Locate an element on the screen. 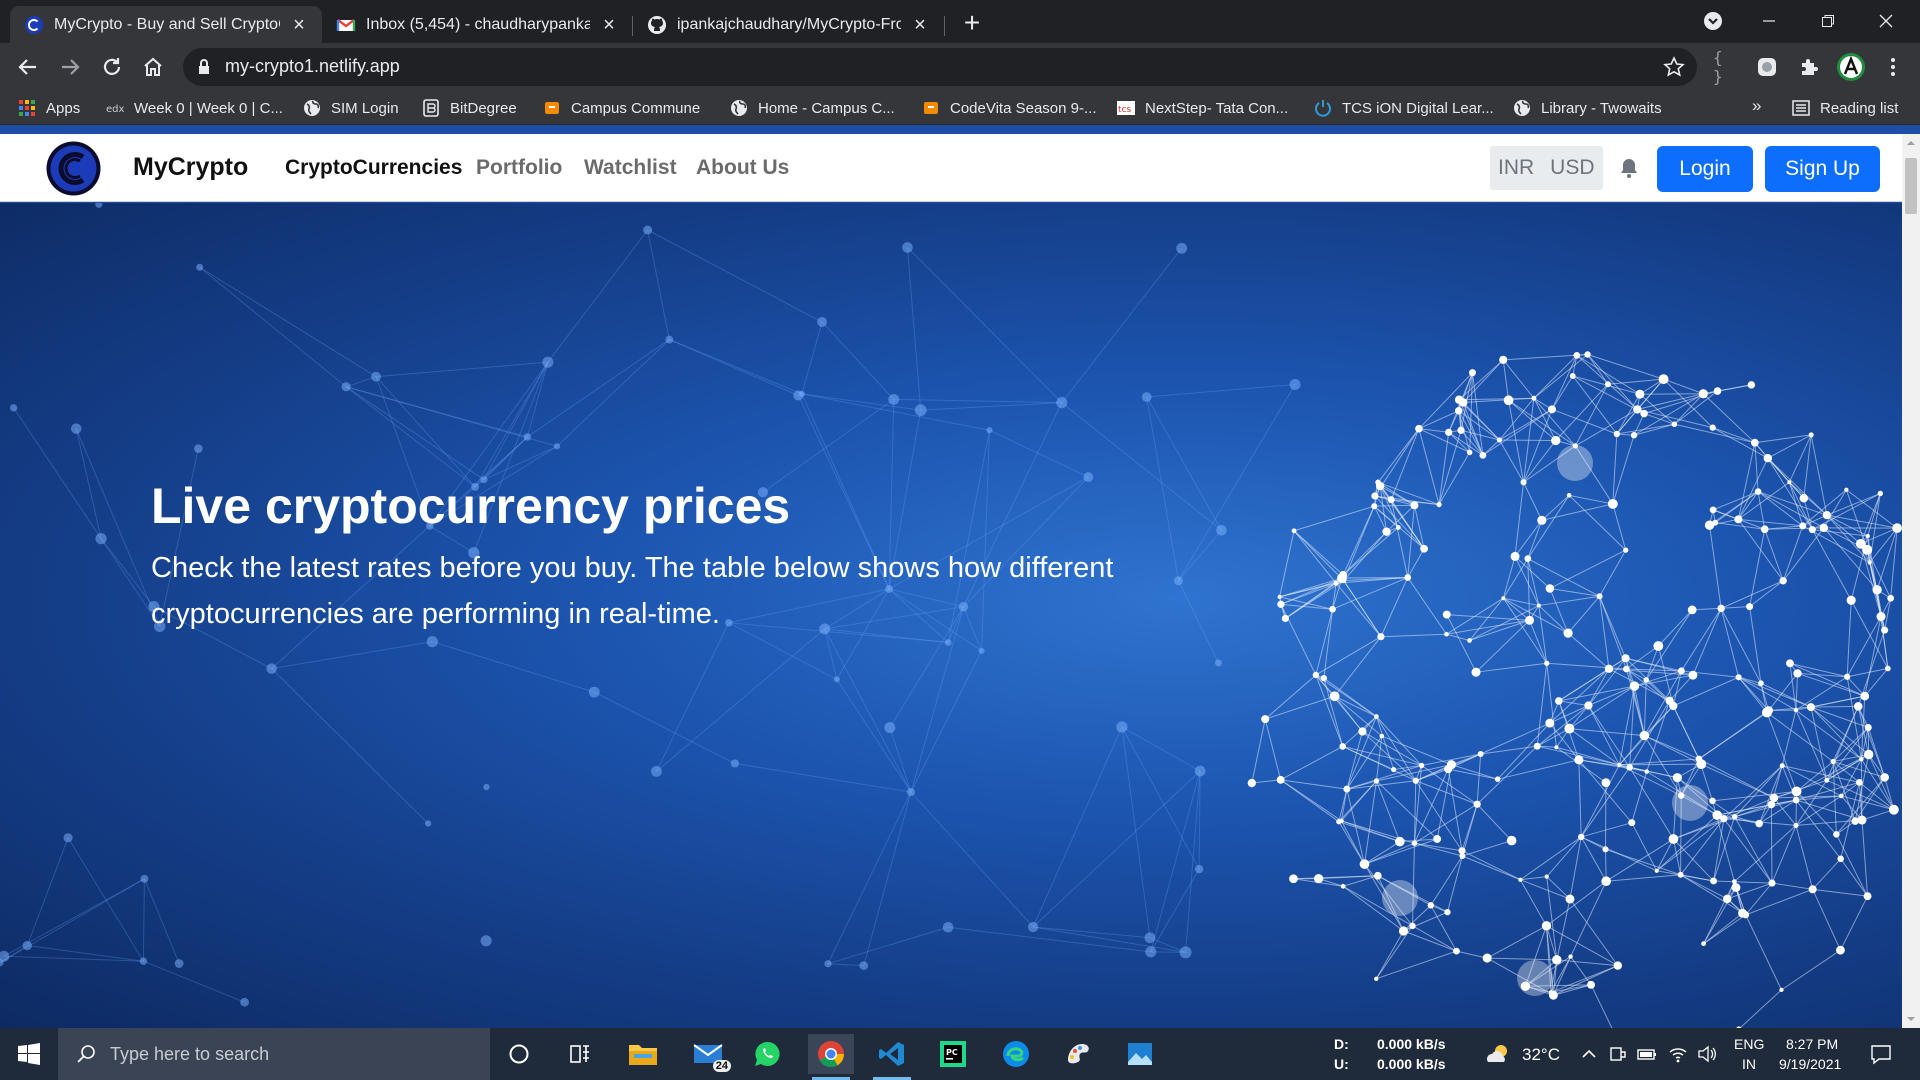 The width and height of the screenshot is (1920, 1080). address-bar: my-crypto1.netlify.app is located at coordinates (940, 67).